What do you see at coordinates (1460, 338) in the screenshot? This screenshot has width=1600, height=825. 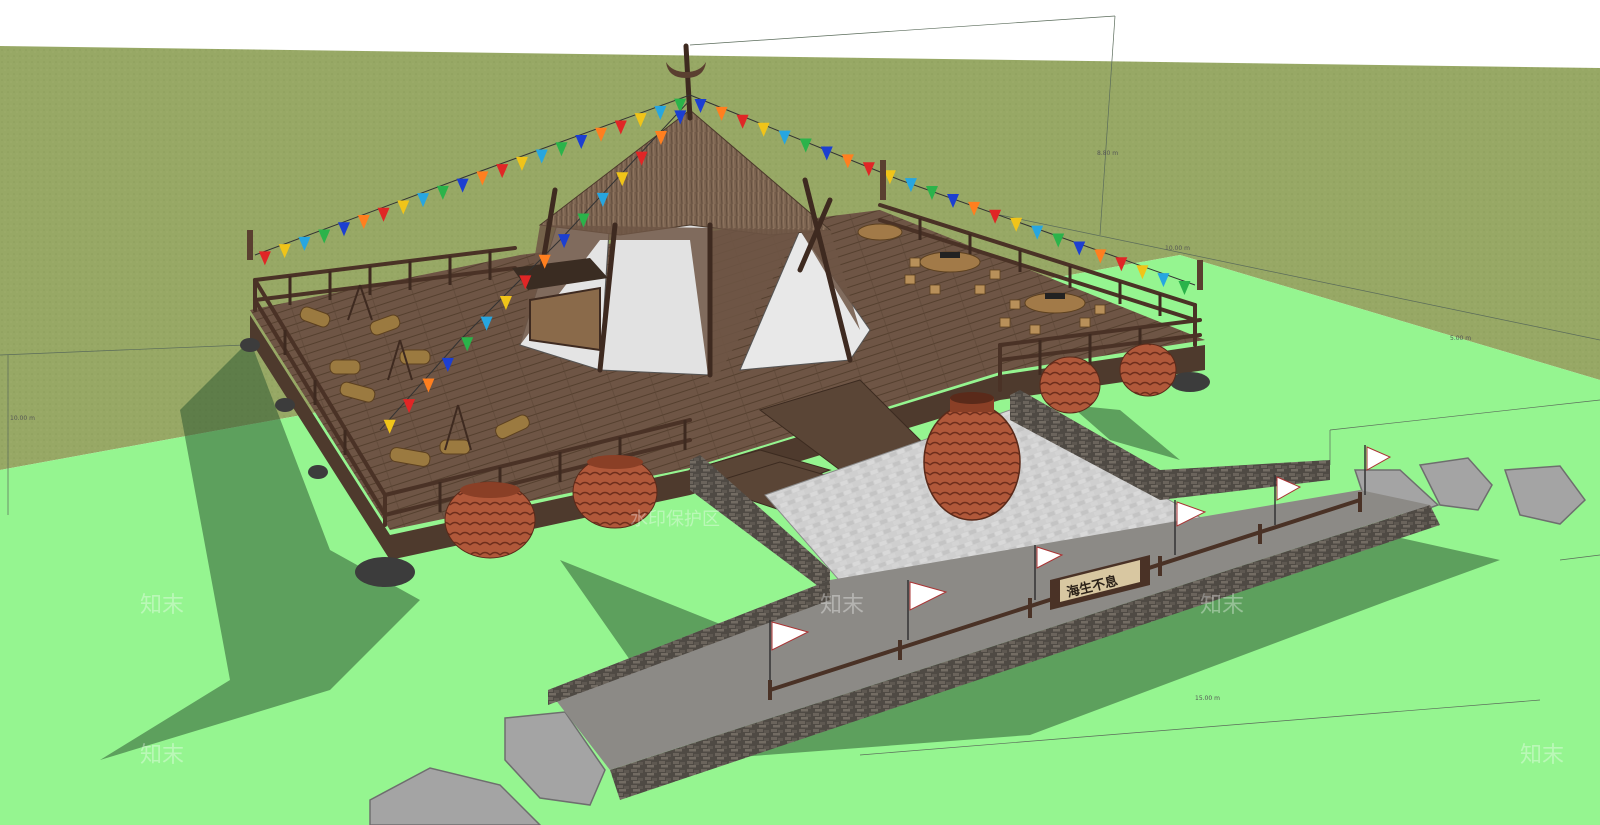 I see `dimension-label-right: 5.00 m` at bounding box center [1460, 338].